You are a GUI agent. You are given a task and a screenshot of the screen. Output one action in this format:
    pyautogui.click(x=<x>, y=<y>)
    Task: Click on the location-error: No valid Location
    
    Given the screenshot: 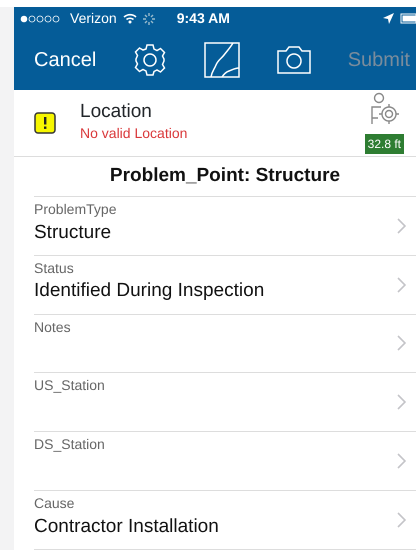 What is the action you would take?
    pyautogui.click(x=134, y=133)
    